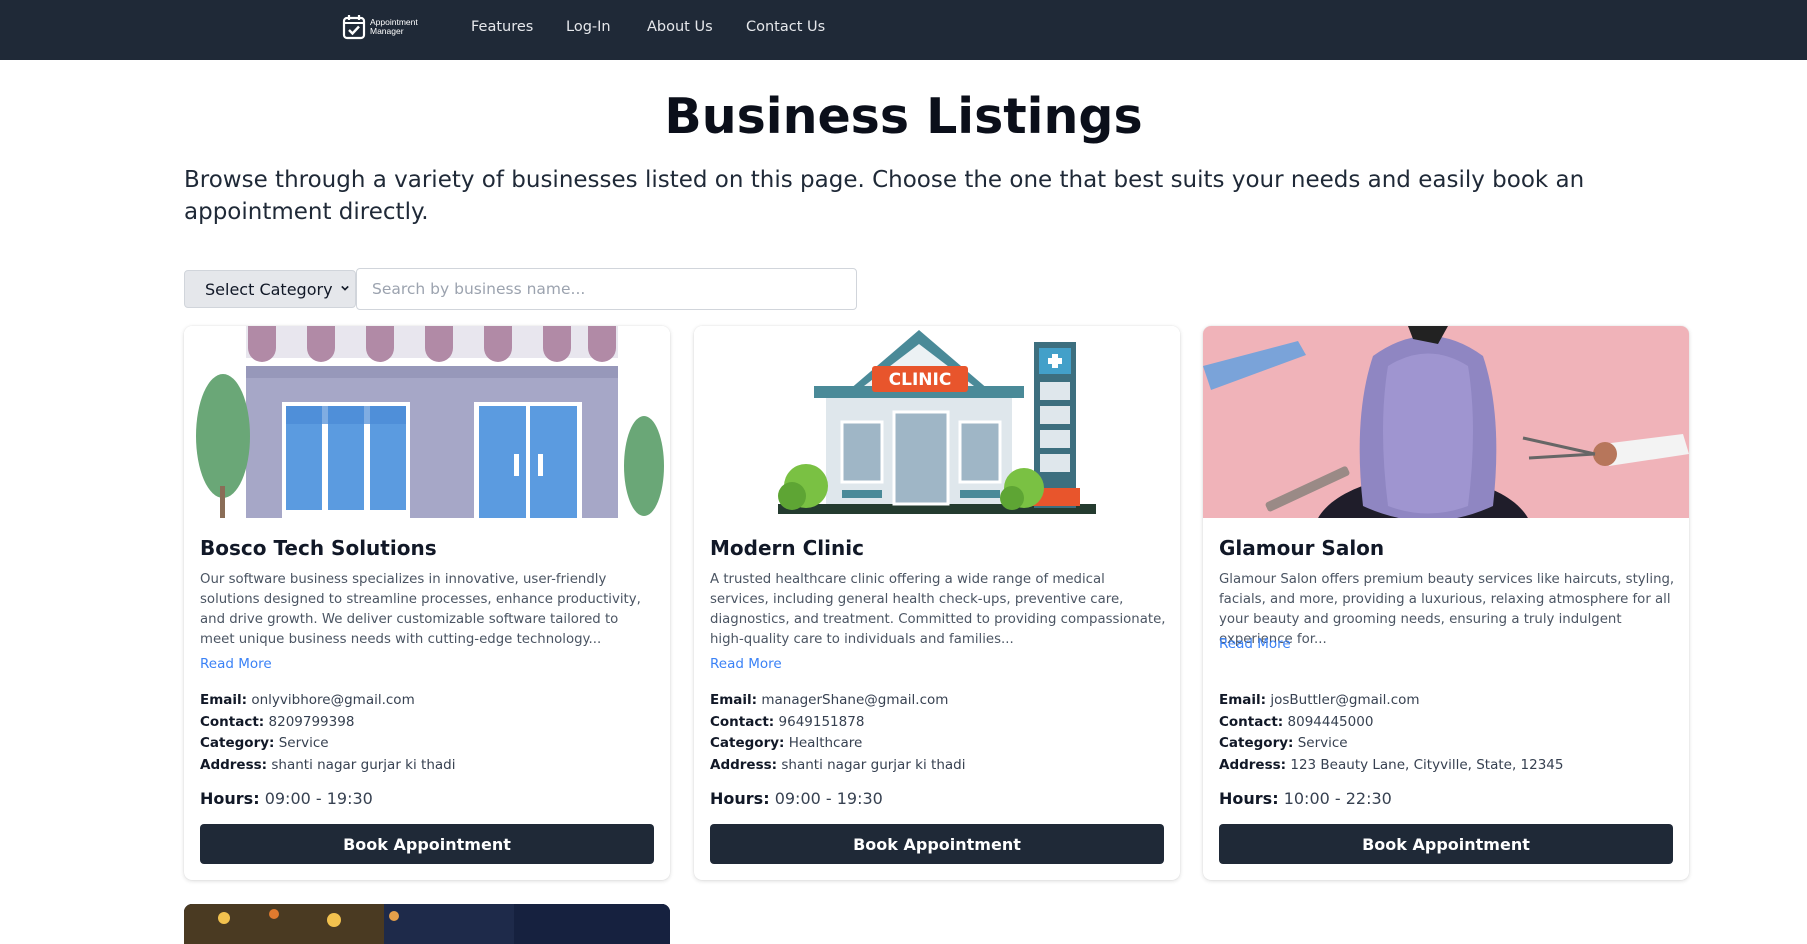 The image size is (1807, 944). Describe the element at coordinates (606, 289) in the screenshot. I see `search-input` at that location.